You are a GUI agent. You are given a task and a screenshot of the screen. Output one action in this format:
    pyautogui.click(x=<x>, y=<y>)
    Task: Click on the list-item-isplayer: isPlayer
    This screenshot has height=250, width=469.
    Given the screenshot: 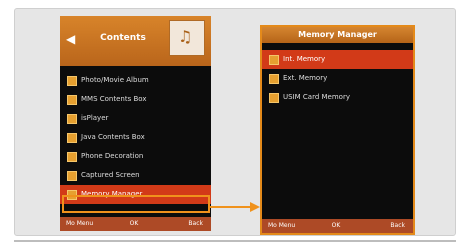 What is the action you would take?
    pyautogui.click(x=135, y=118)
    